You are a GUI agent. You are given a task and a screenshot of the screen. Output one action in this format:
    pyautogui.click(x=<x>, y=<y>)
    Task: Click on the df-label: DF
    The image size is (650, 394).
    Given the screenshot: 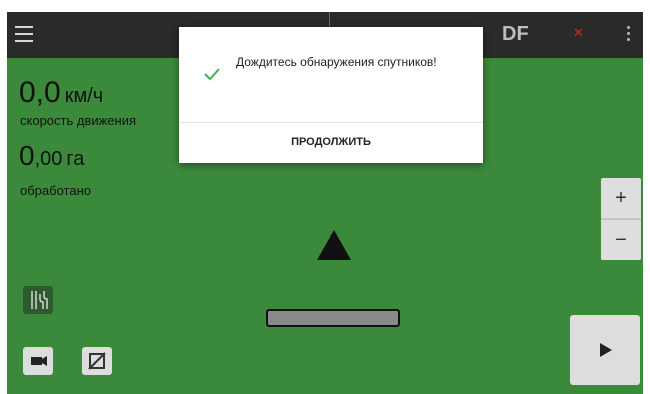 What is the action you would take?
    pyautogui.click(x=515, y=34)
    